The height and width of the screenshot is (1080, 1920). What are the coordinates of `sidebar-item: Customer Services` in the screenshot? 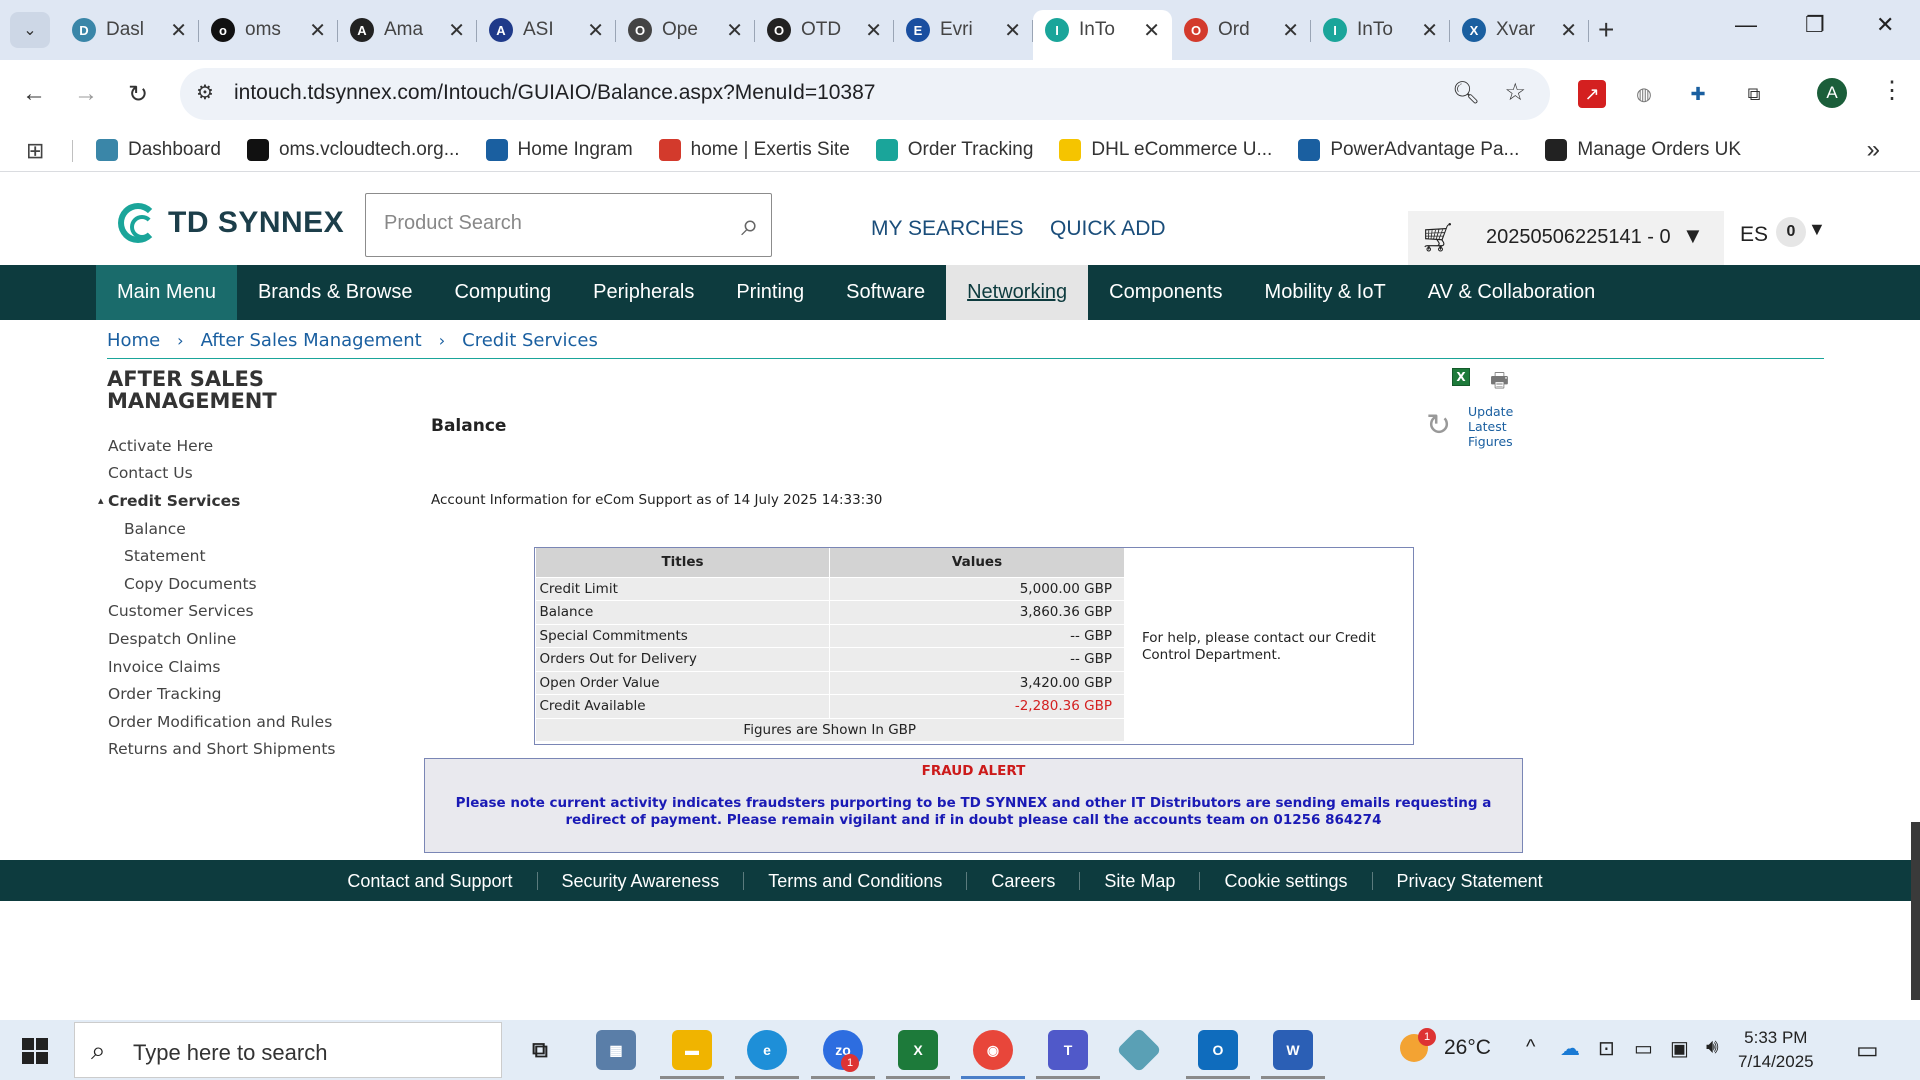 It's located at (221, 612).